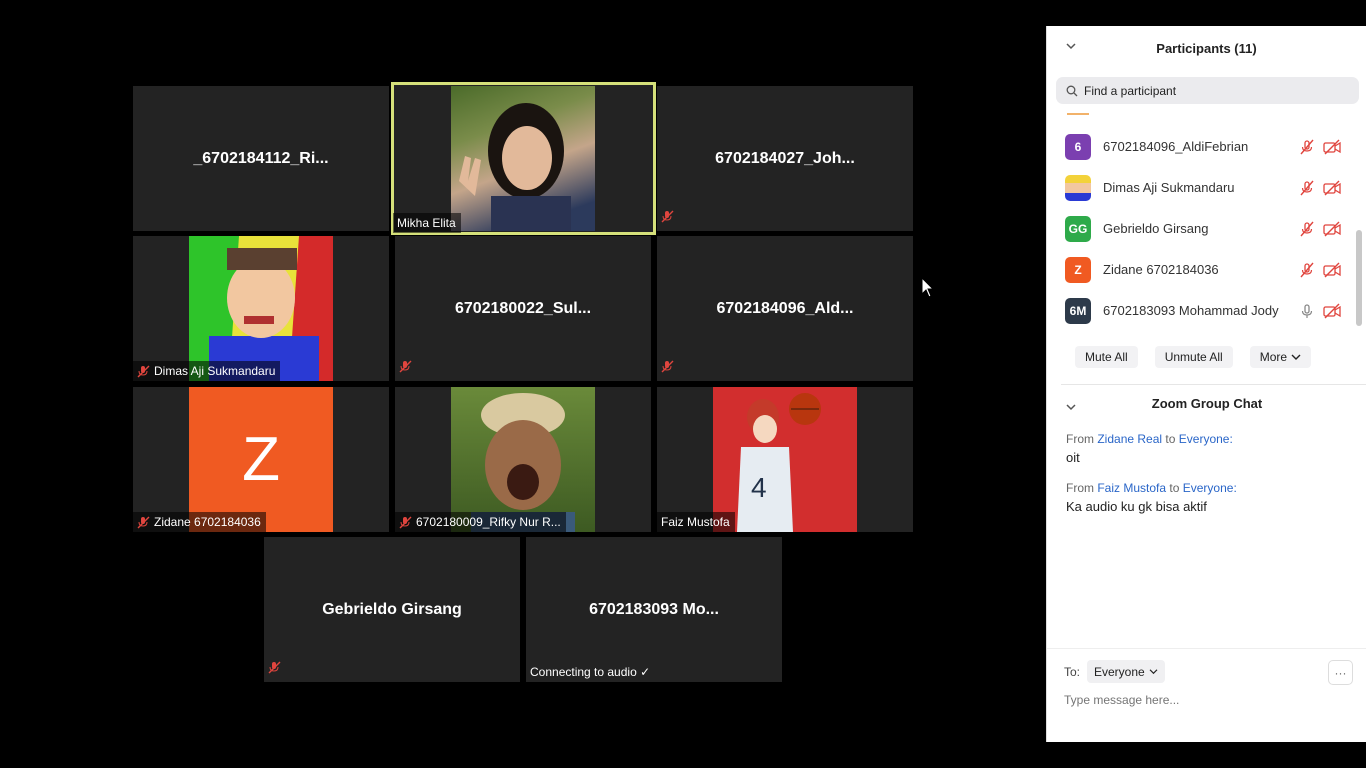  I want to click on audio-status-label: Connecting to audio ✓, so click(590, 672).